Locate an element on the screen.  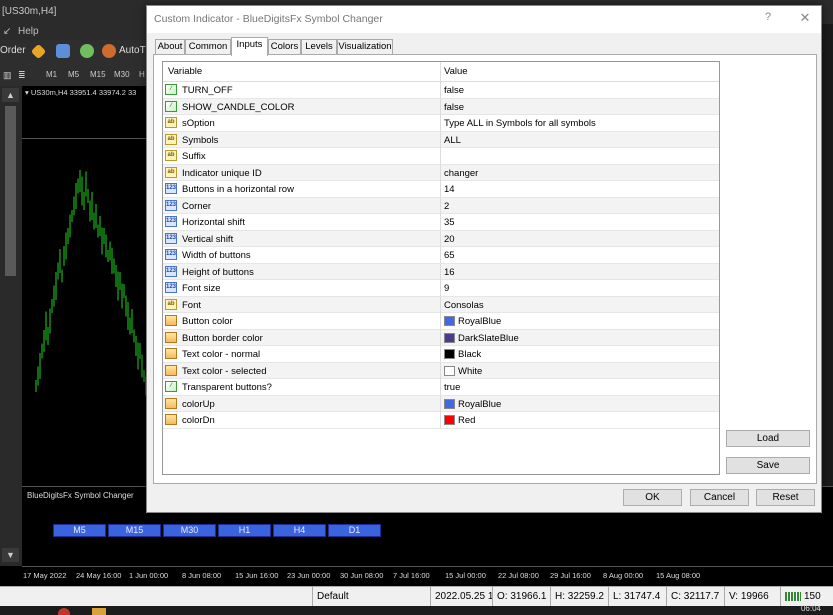
tf-button-d1: D1 is located at coordinates (354, 530).